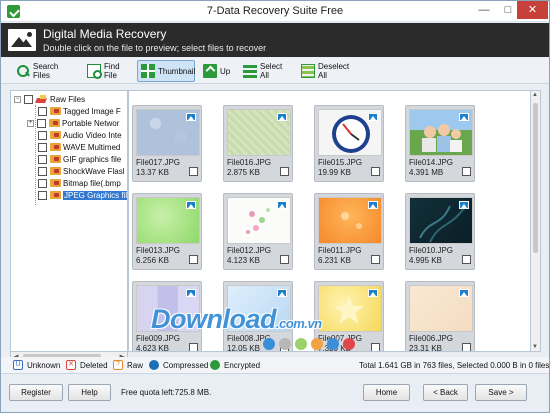 The width and height of the screenshot is (550, 413). Describe the element at coordinates (166, 71) in the screenshot. I see `thumbnail-view-button: Thumbnail` at that location.